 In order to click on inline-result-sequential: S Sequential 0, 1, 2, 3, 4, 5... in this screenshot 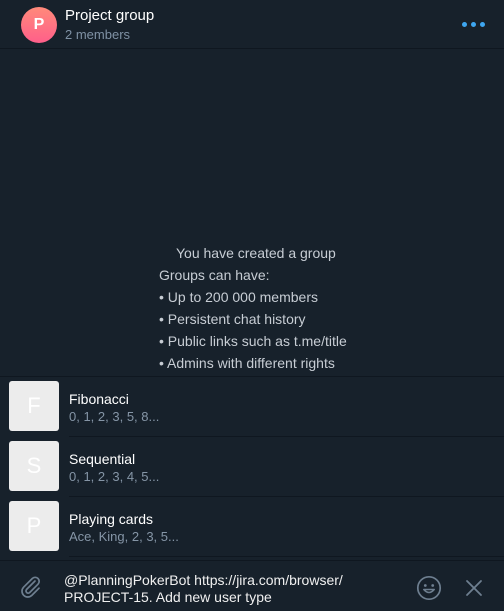, I will do `click(252, 467)`.